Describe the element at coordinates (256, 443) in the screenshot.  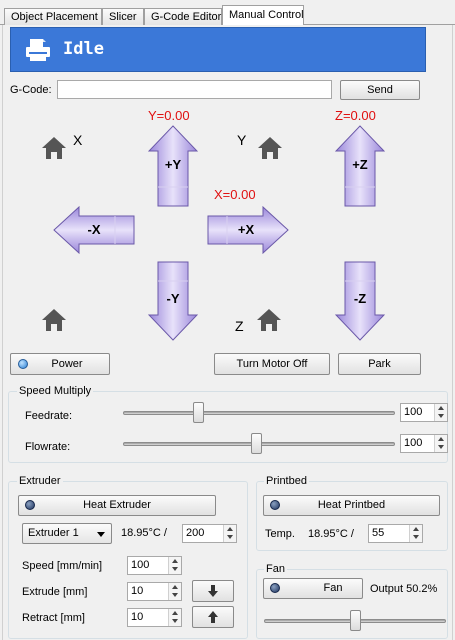
I see `flowrate-slider-thumb` at that location.